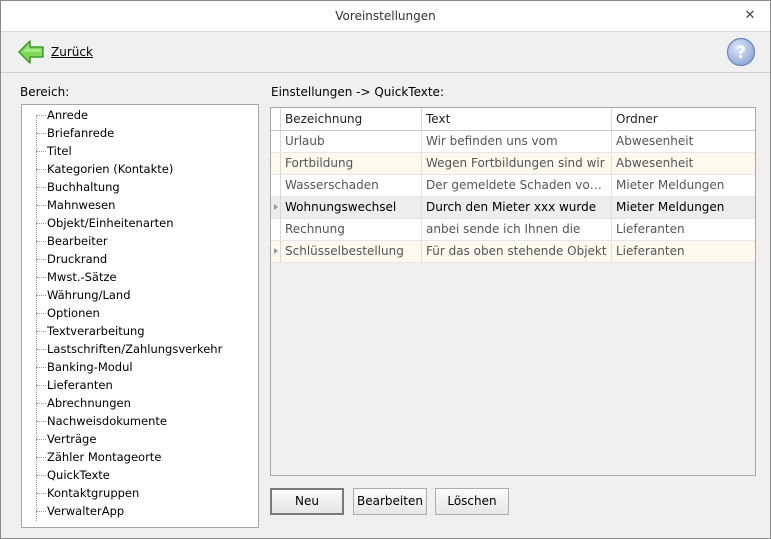 Image resolution: width=771 pixels, height=539 pixels. I want to click on new-button: Neu, so click(307, 501).